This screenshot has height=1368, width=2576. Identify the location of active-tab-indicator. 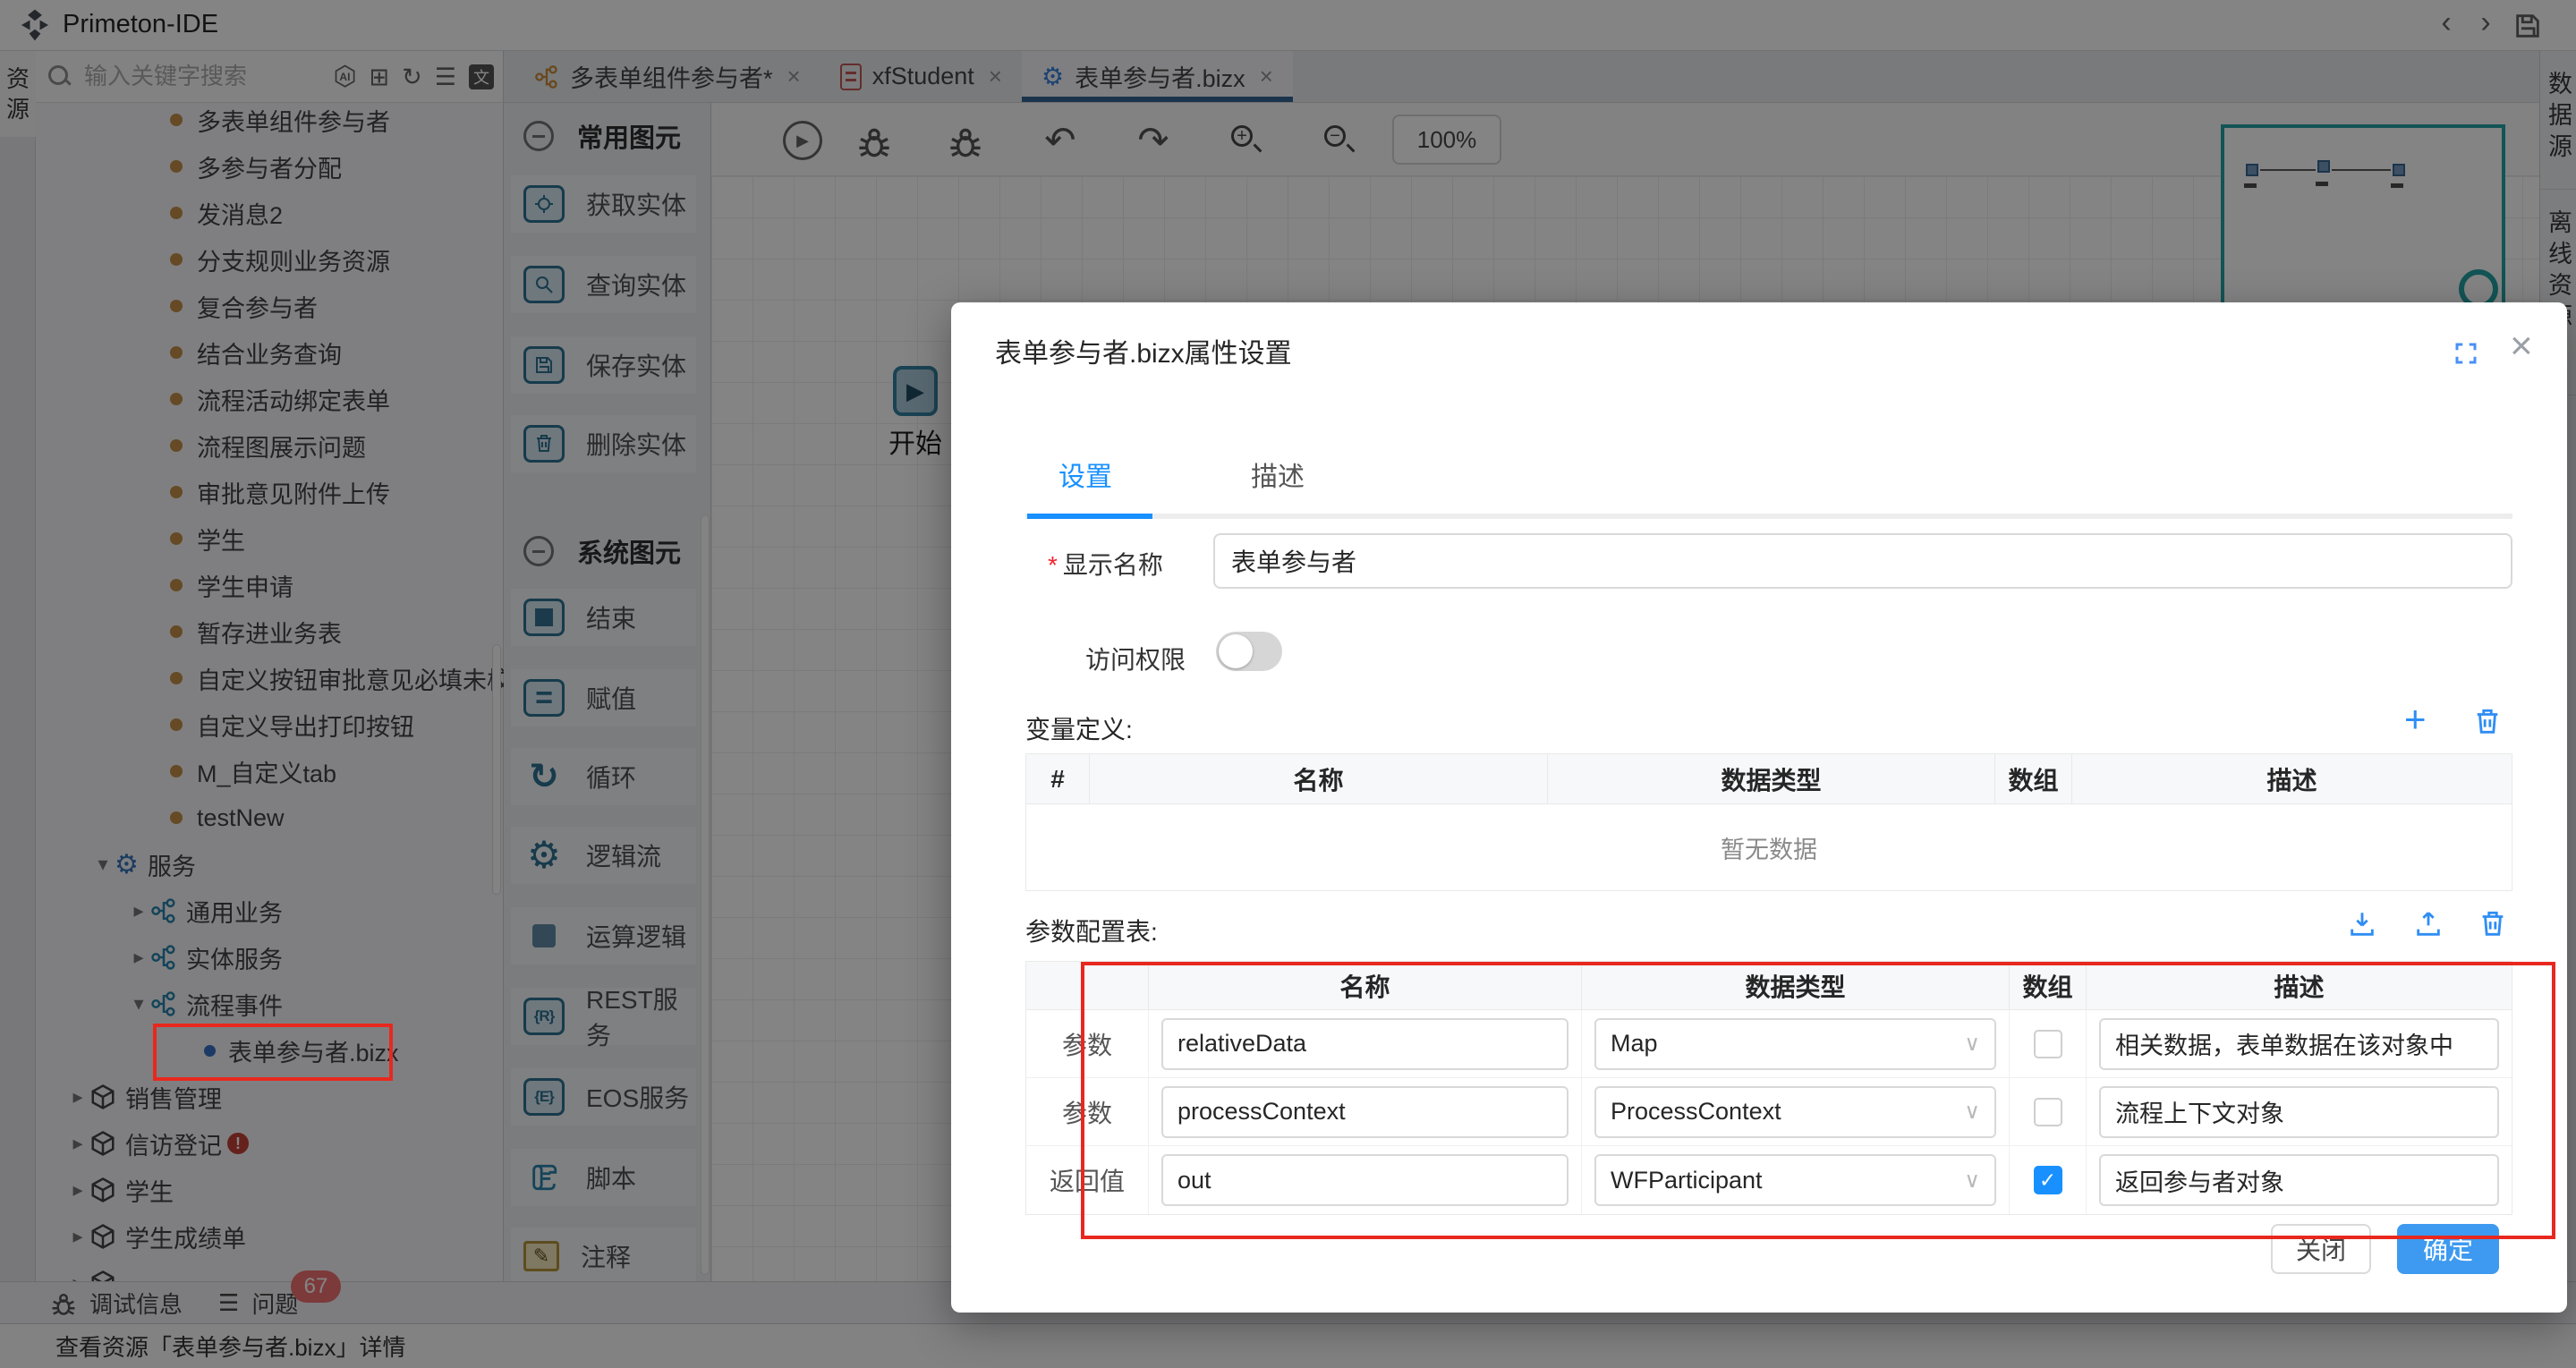
(1089, 516).